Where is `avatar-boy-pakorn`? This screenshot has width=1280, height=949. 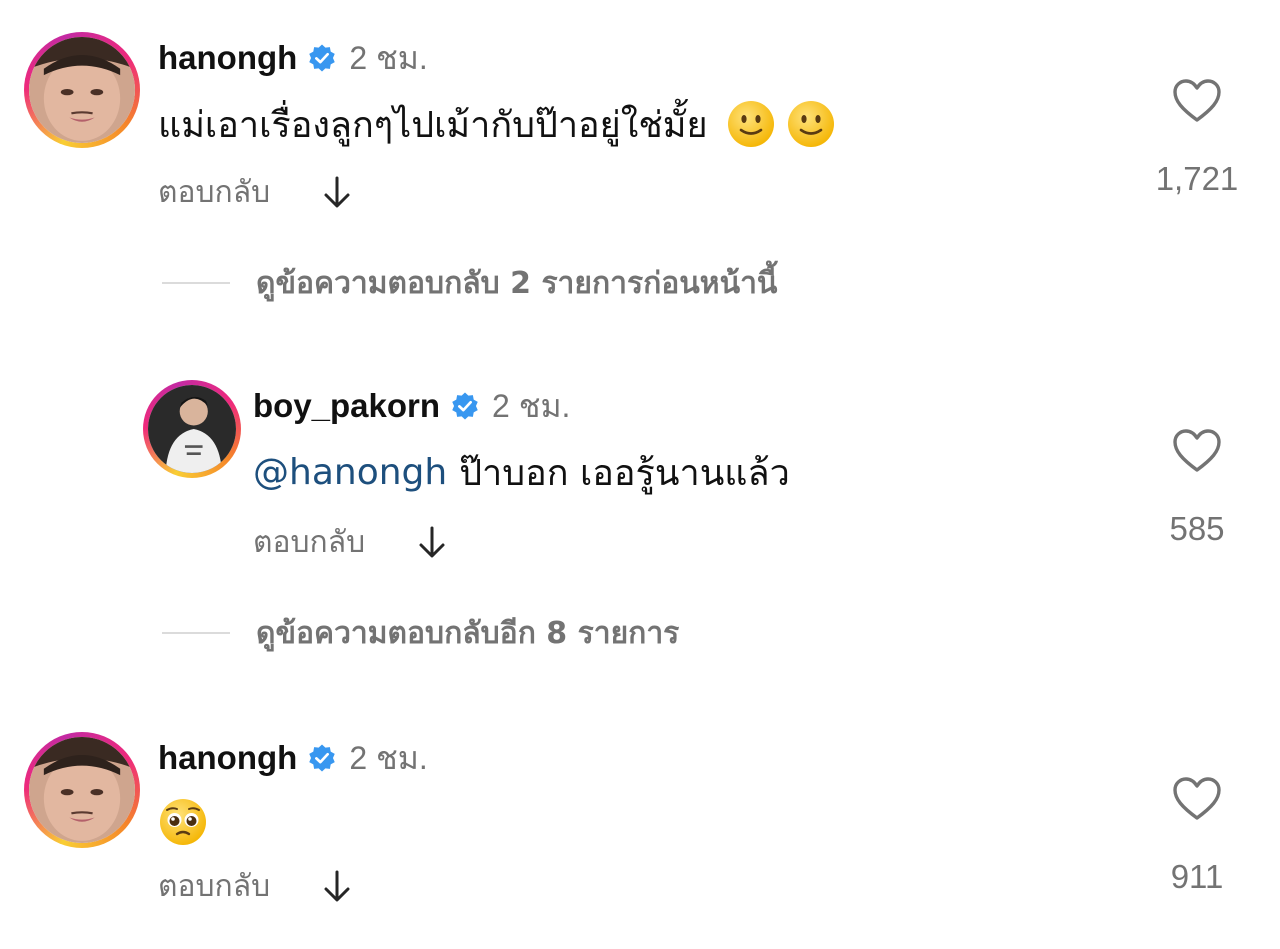 avatar-boy-pakorn is located at coordinates (192, 429).